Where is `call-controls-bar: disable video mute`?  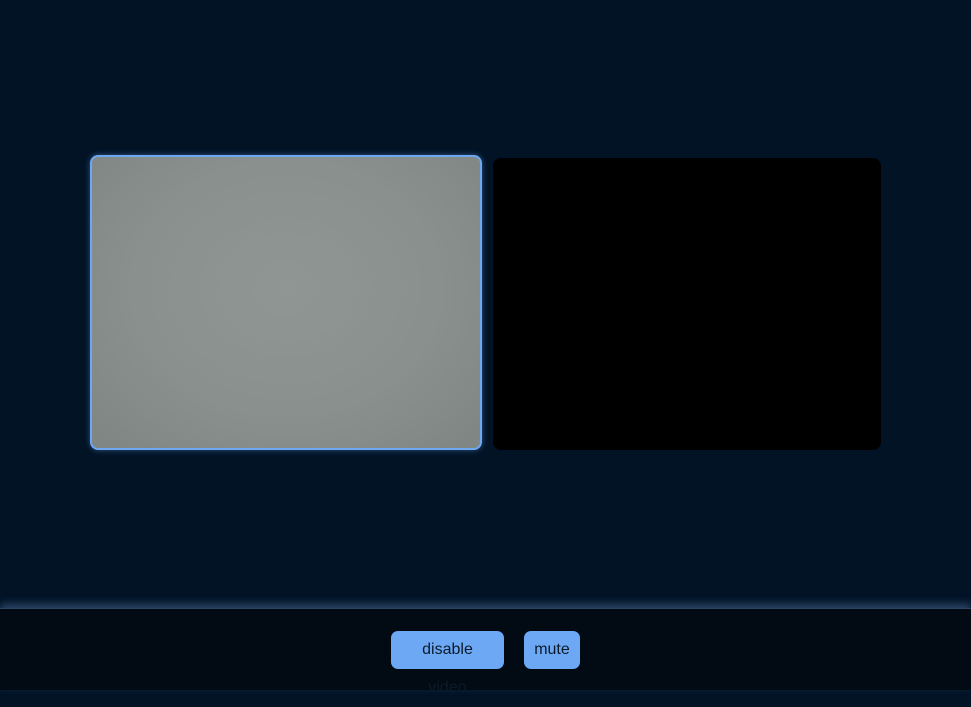
call-controls-bar: disable video mute is located at coordinates (485, 652).